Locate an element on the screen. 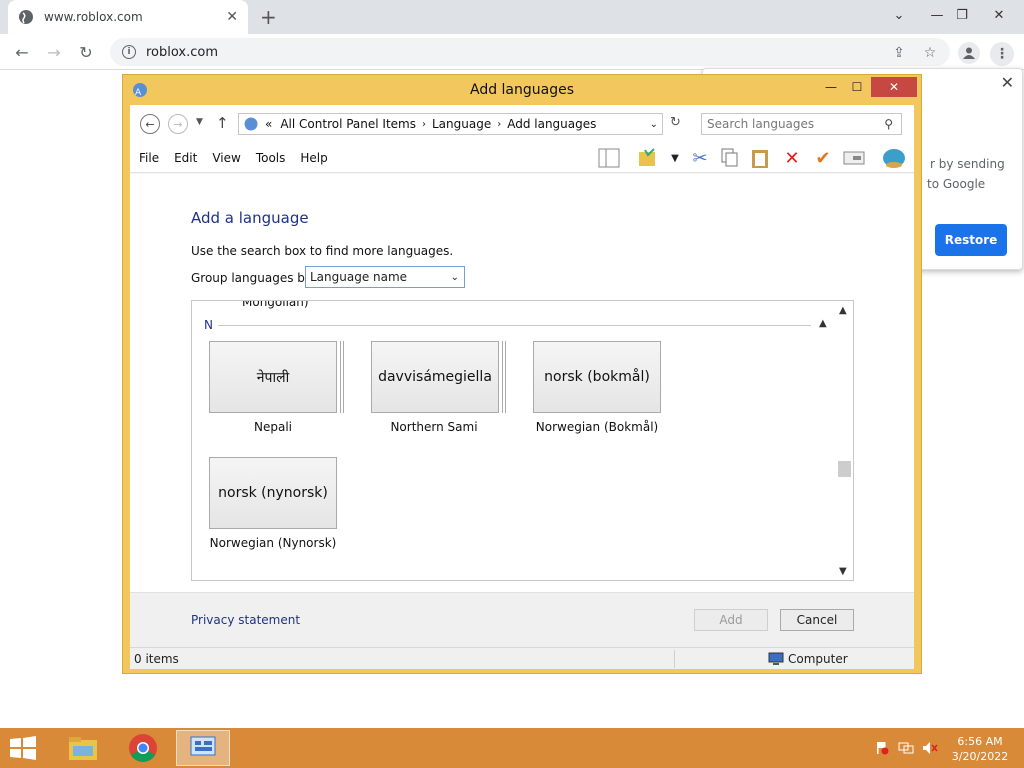 The width and height of the screenshot is (1024, 768). menu-file: File is located at coordinates (149, 158).